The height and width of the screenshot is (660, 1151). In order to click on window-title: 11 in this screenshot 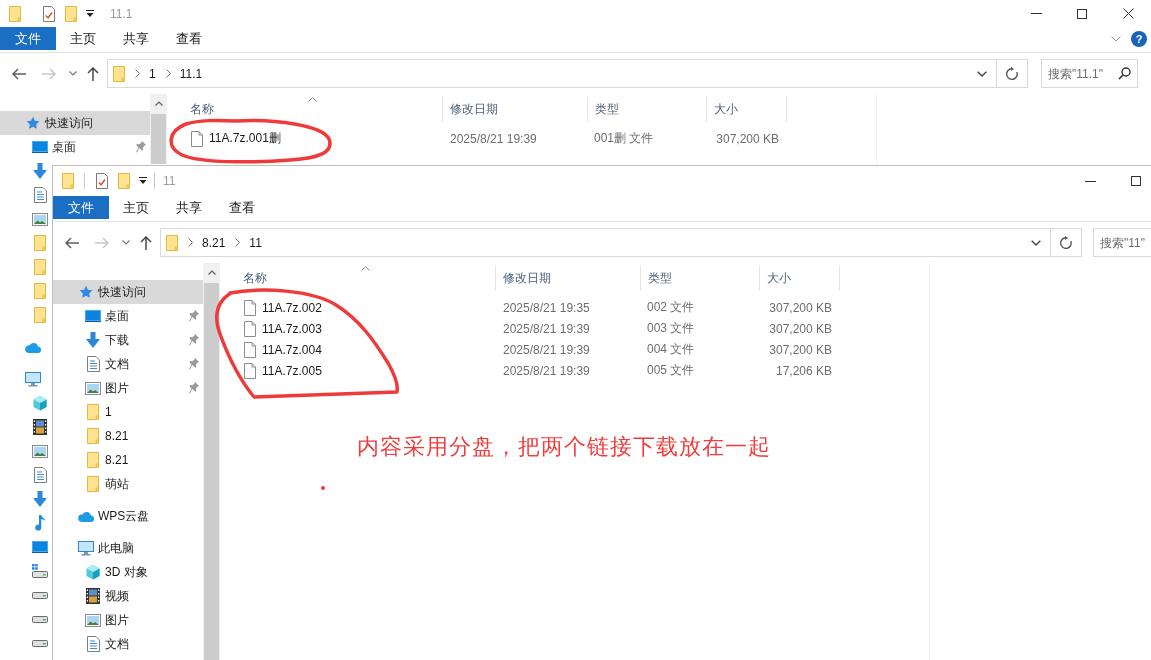, I will do `click(169, 181)`.